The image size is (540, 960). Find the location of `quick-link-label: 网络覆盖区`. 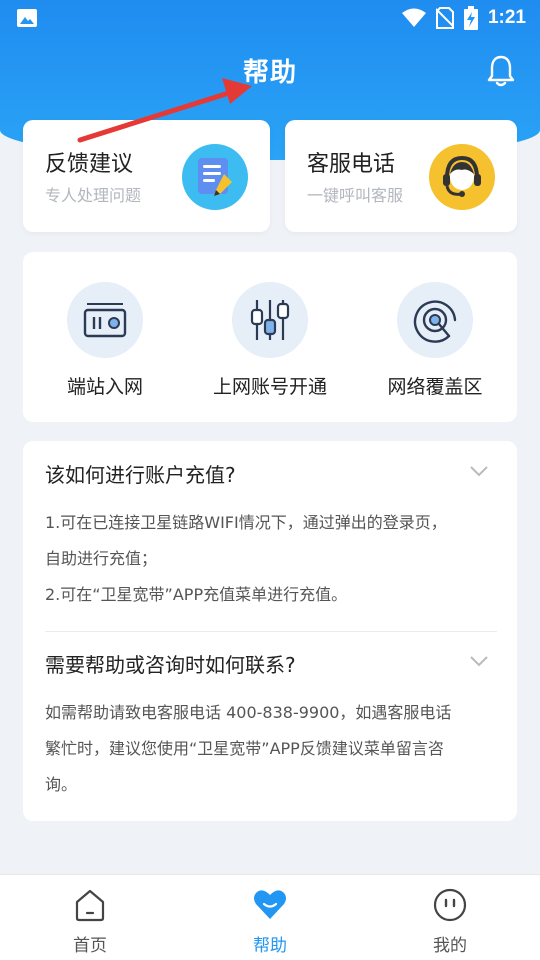

quick-link-label: 网络覆盖区 is located at coordinates (435, 387).